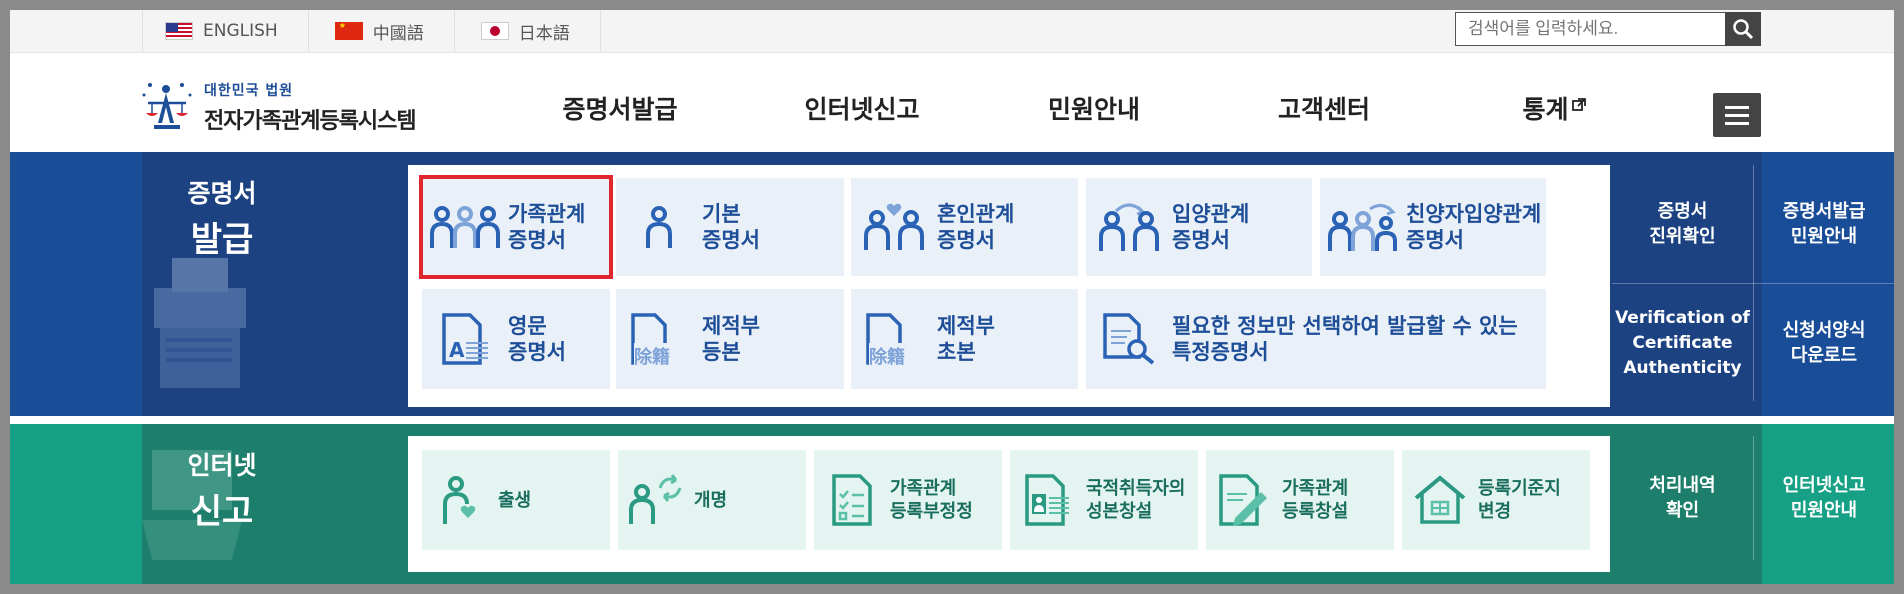 This screenshot has width=1904, height=594. Describe the element at coordinates (167, 106) in the screenshot. I see `court-emblem-icon` at that location.